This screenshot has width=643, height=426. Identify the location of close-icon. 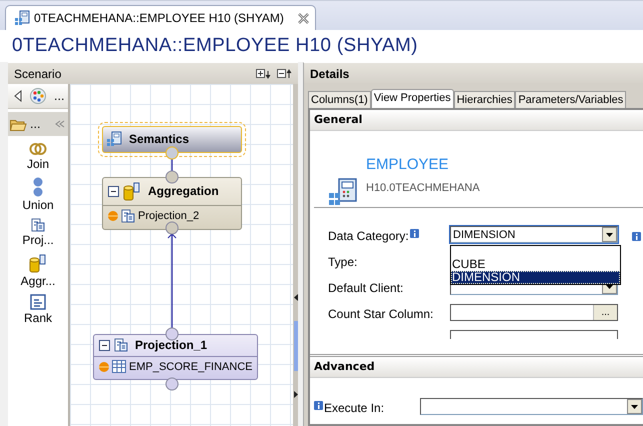
(303, 18).